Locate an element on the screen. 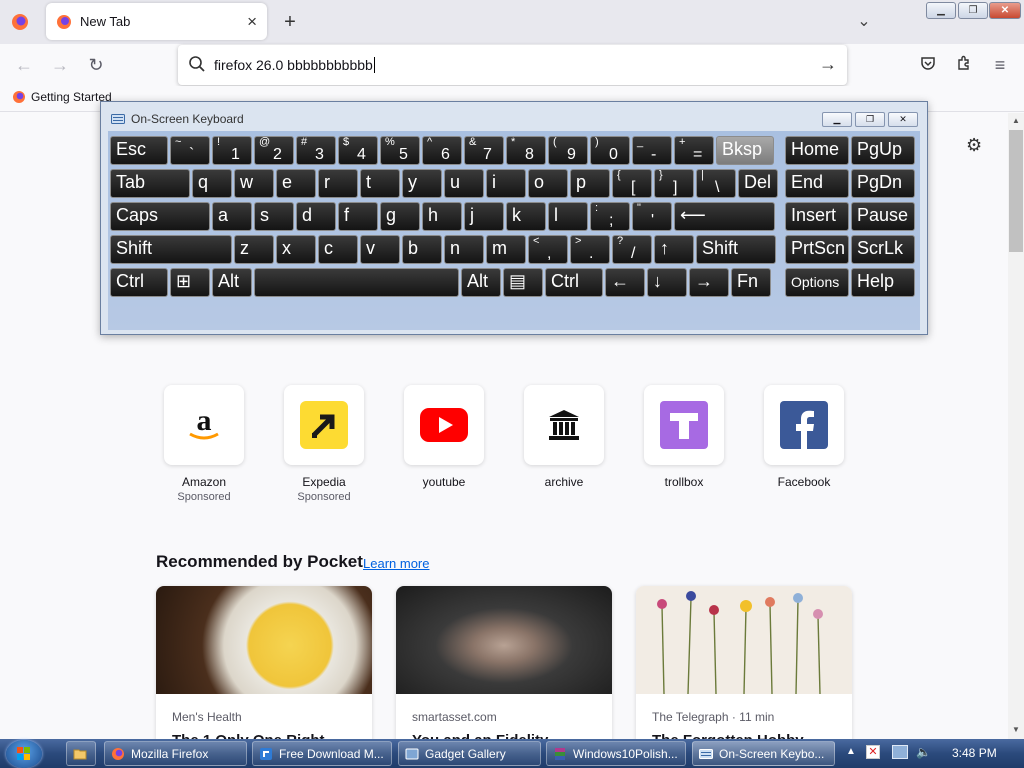 The height and width of the screenshot is (768, 1024). shortcut-facebook is located at coordinates (804, 425).